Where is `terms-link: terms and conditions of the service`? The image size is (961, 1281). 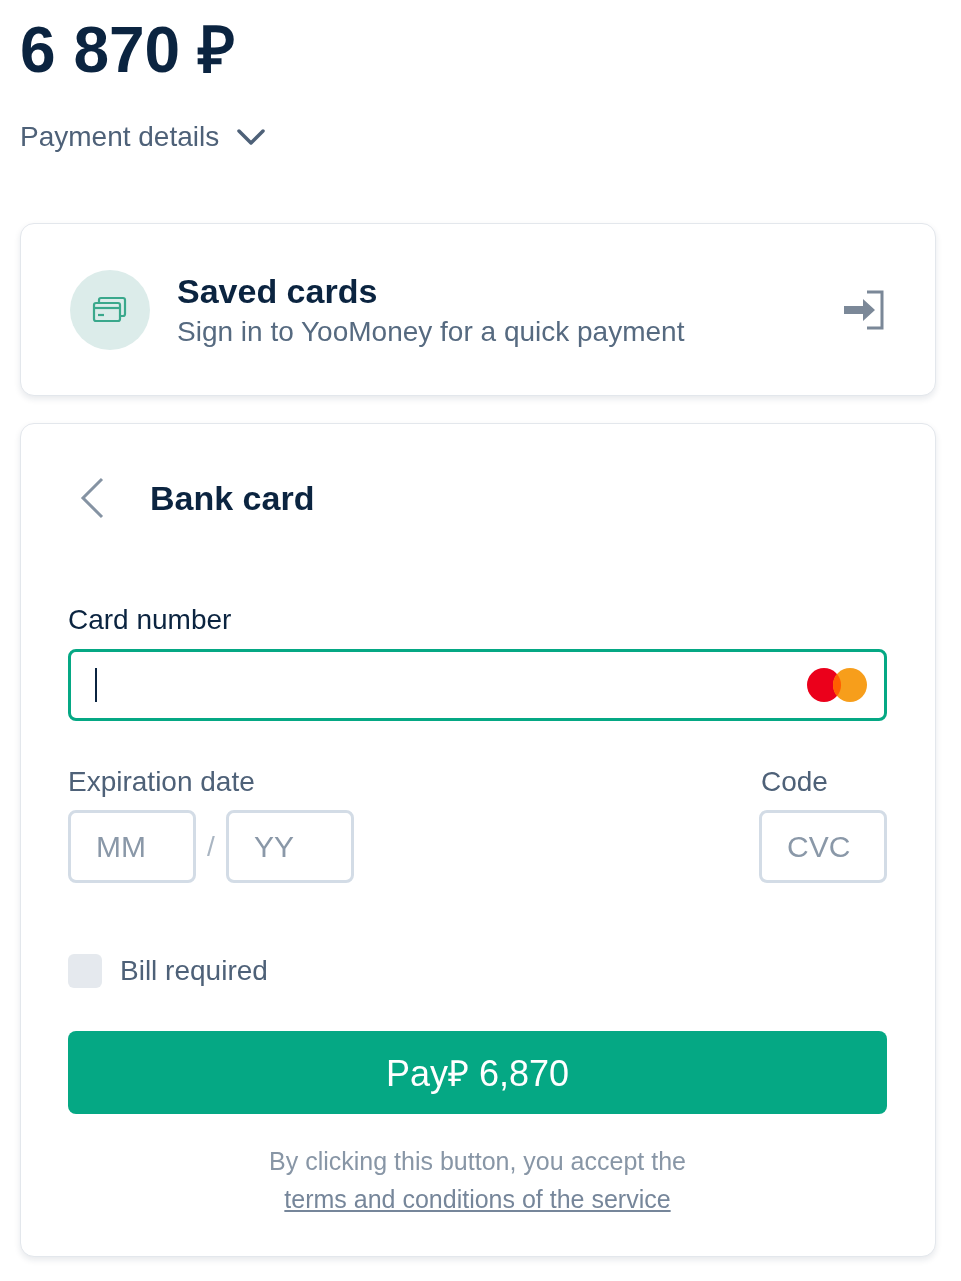
terms-link: terms and conditions of the service is located at coordinates (477, 1199).